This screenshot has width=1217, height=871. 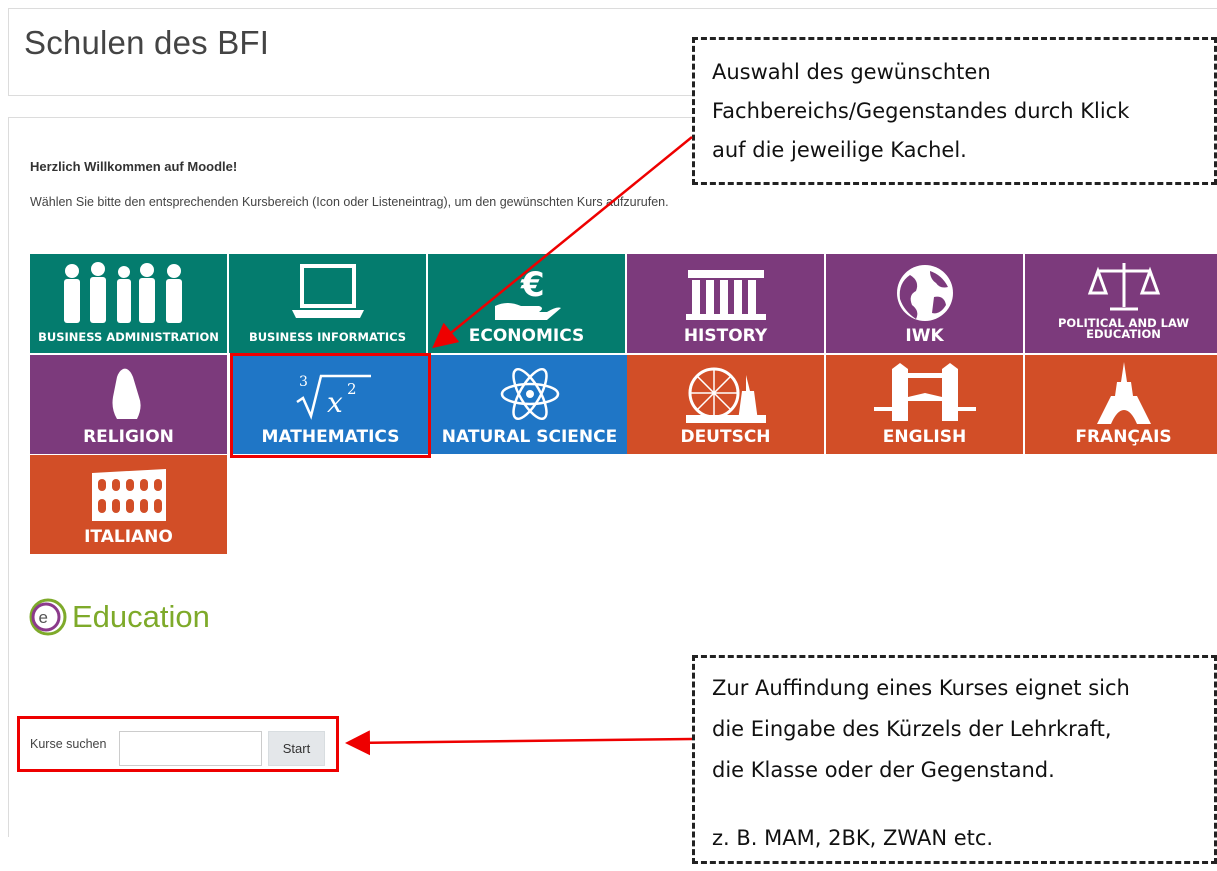 I want to click on arrow-to-tiles, so click(x=562, y=242).